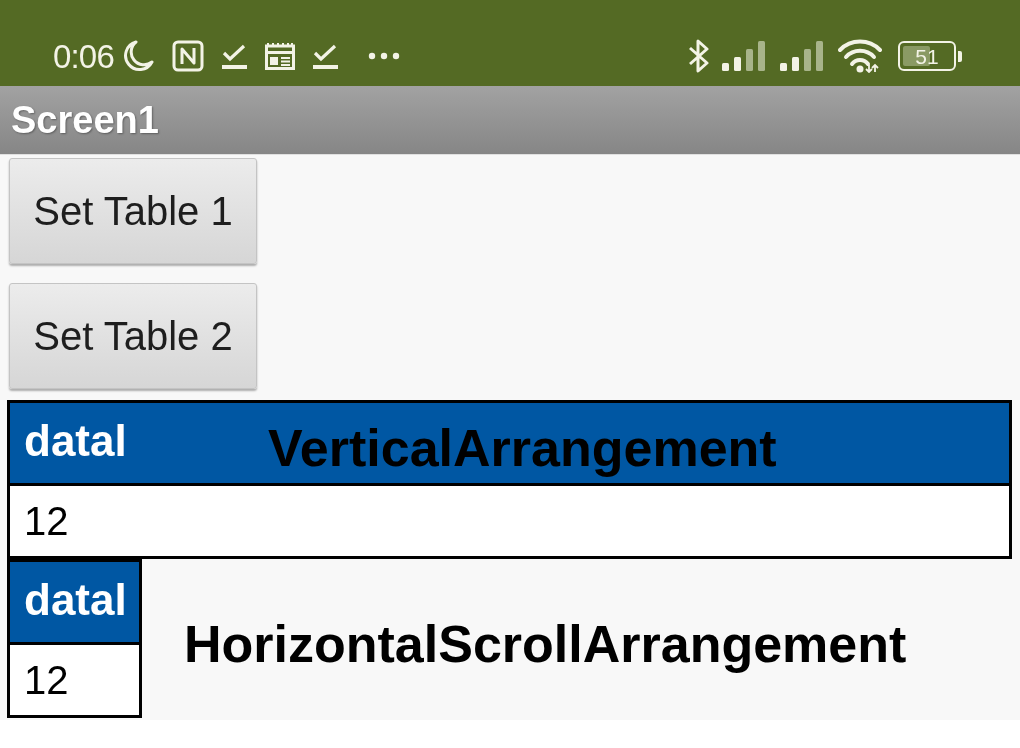  I want to click on screen-title: Screen1, so click(85, 120).